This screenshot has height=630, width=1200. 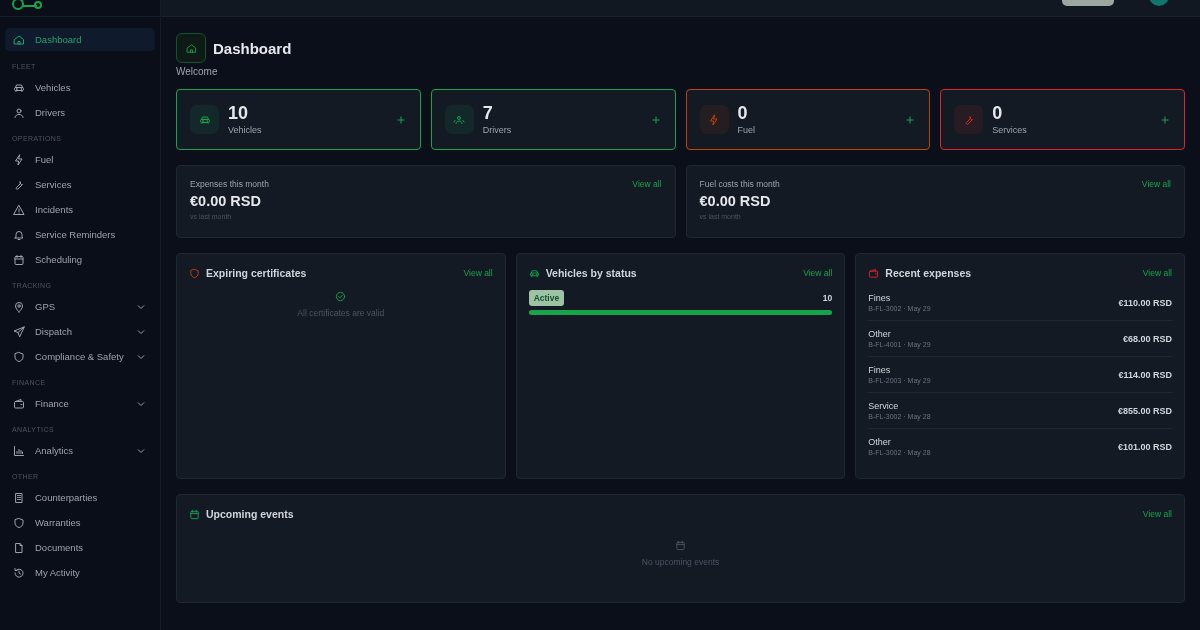 I want to click on status-badge: Active, so click(x=546, y=298).